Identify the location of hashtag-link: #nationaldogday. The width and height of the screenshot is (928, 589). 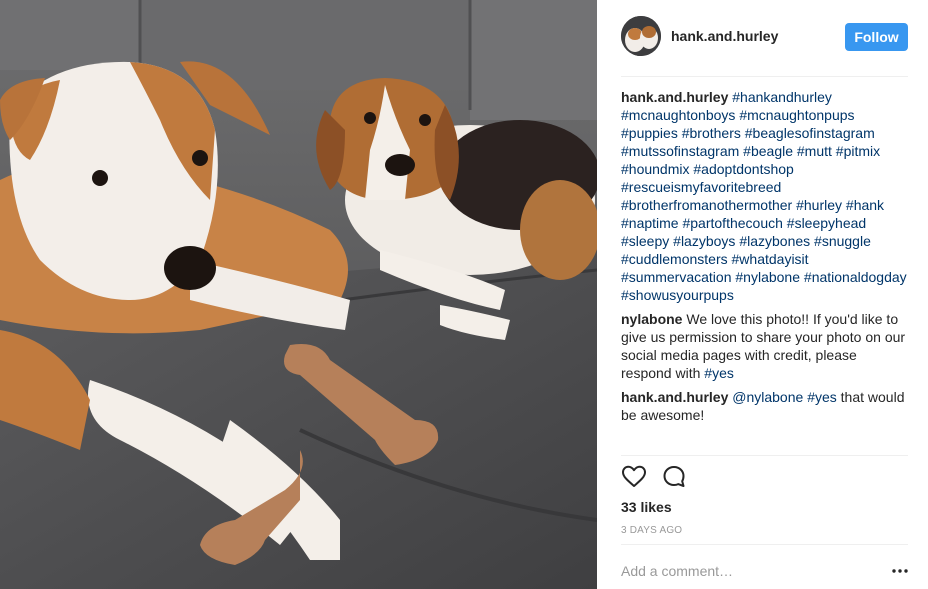
(855, 277).